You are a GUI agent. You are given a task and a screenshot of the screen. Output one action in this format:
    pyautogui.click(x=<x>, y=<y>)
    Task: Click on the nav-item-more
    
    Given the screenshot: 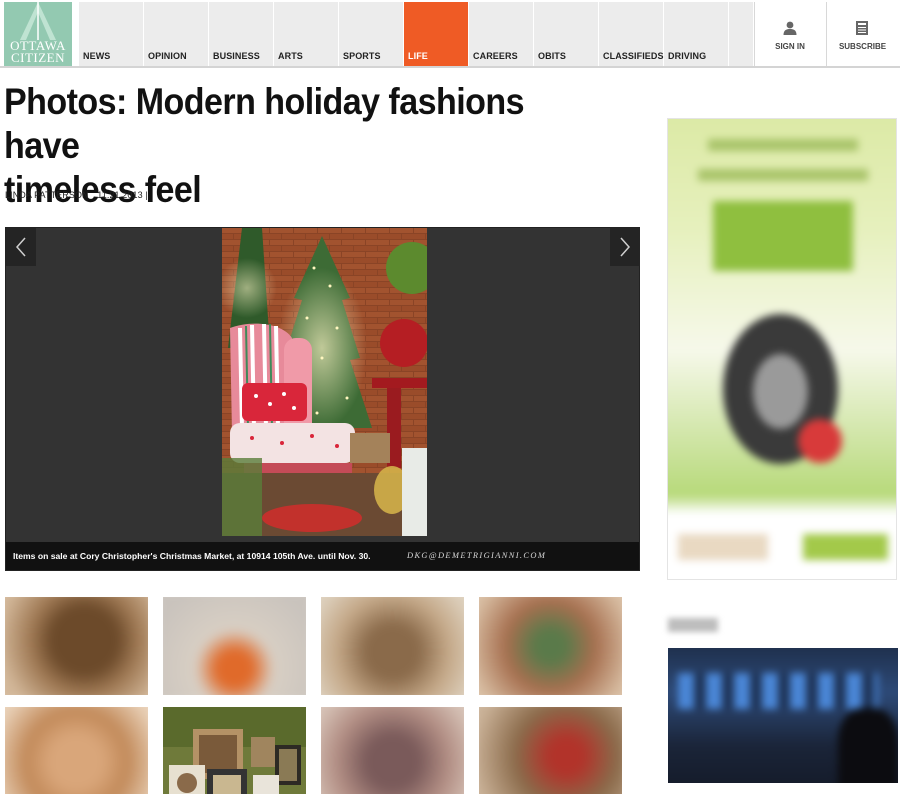 What is the action you would take?
    pyautogui.click(x=741, y=34)
    